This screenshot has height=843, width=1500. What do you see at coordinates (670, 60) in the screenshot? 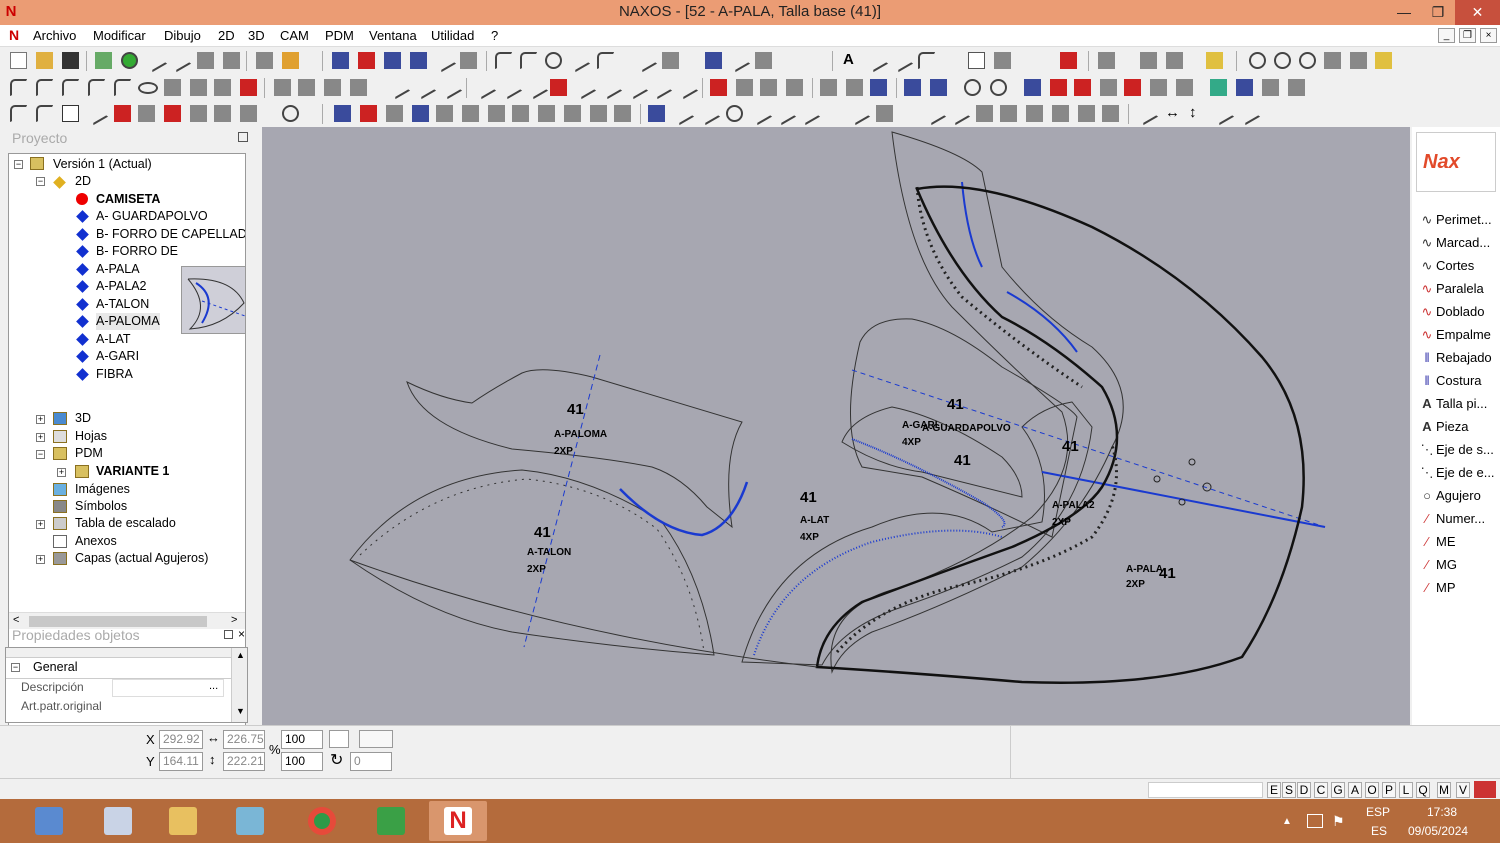
I see `node-tool-icon` at bounding box center [670, 60].